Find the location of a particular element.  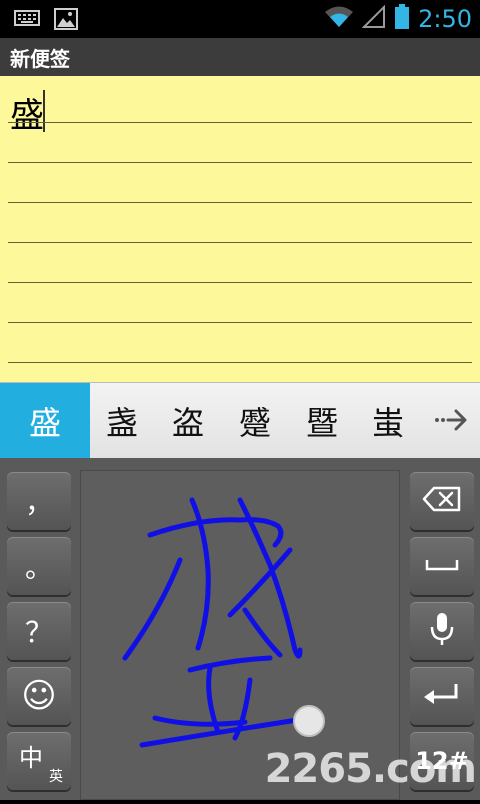

emoji-key: ☺ is located at coordinates (39, 696).